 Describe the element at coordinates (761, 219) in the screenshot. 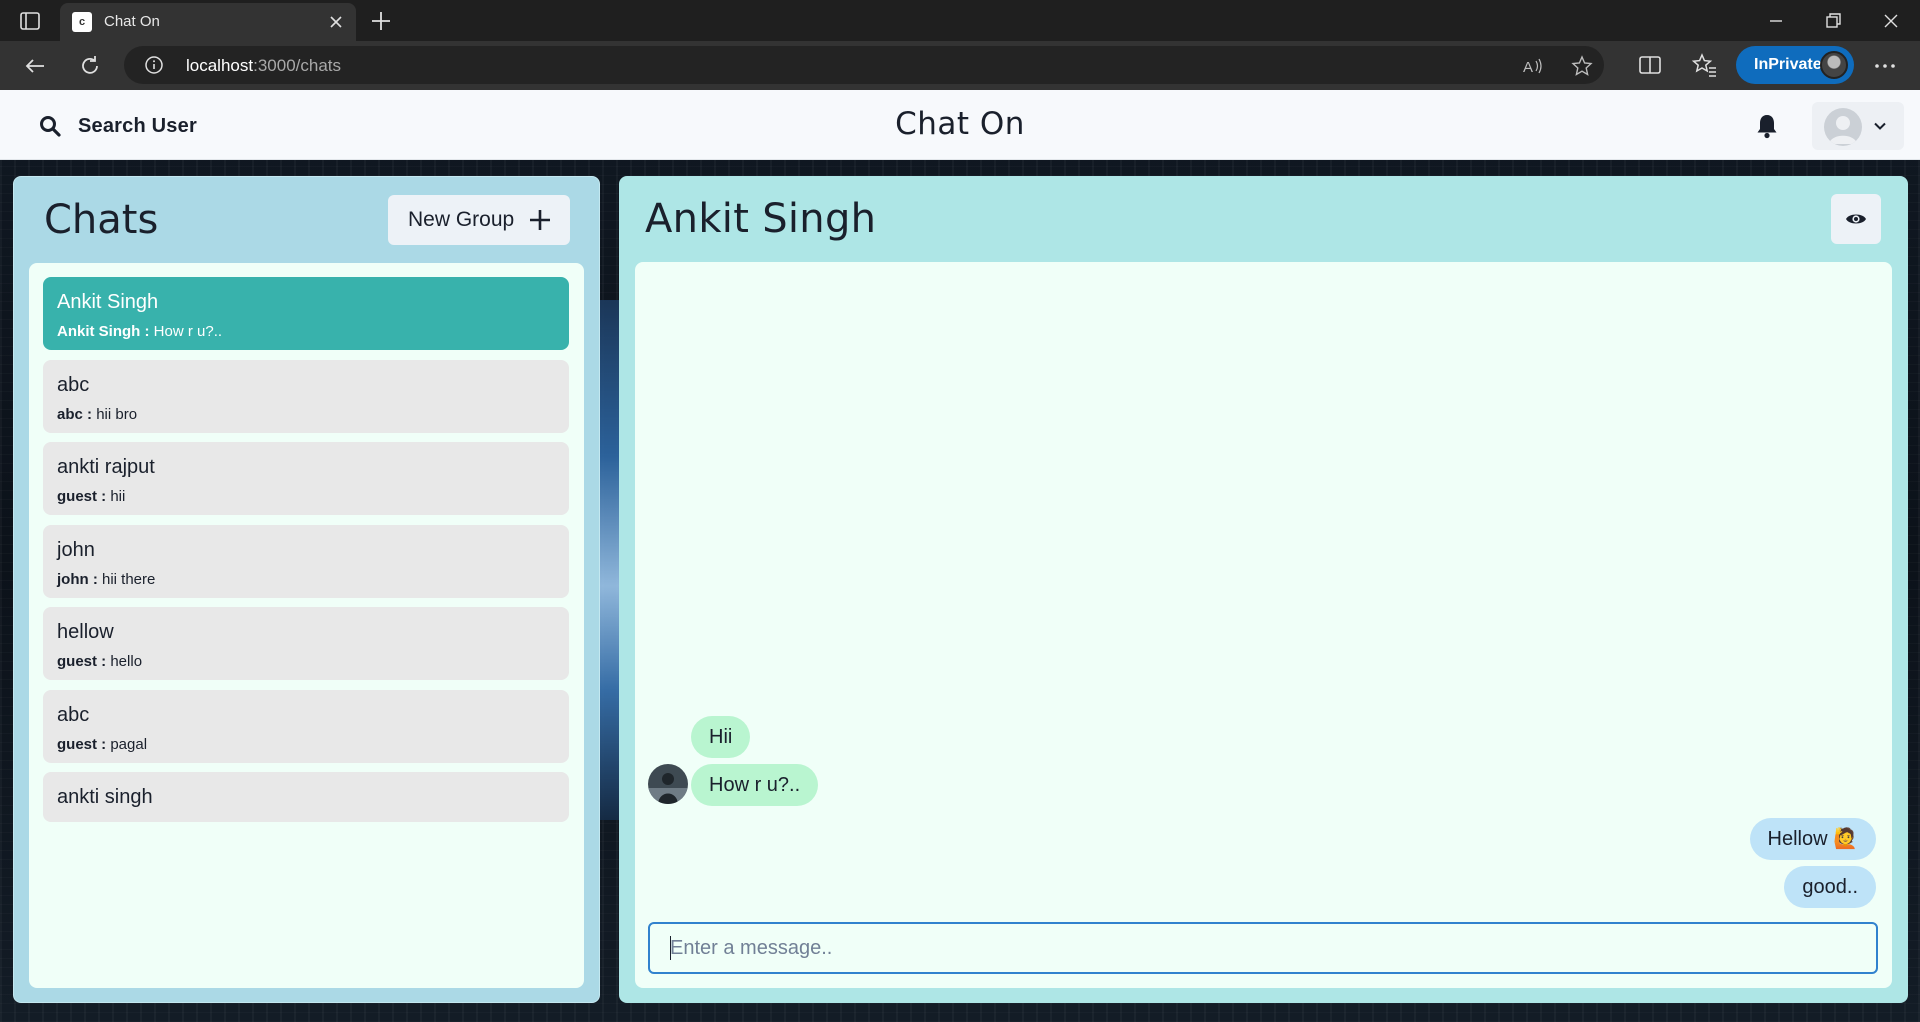

I see `conversation-title: Ankit Singh` at that location.